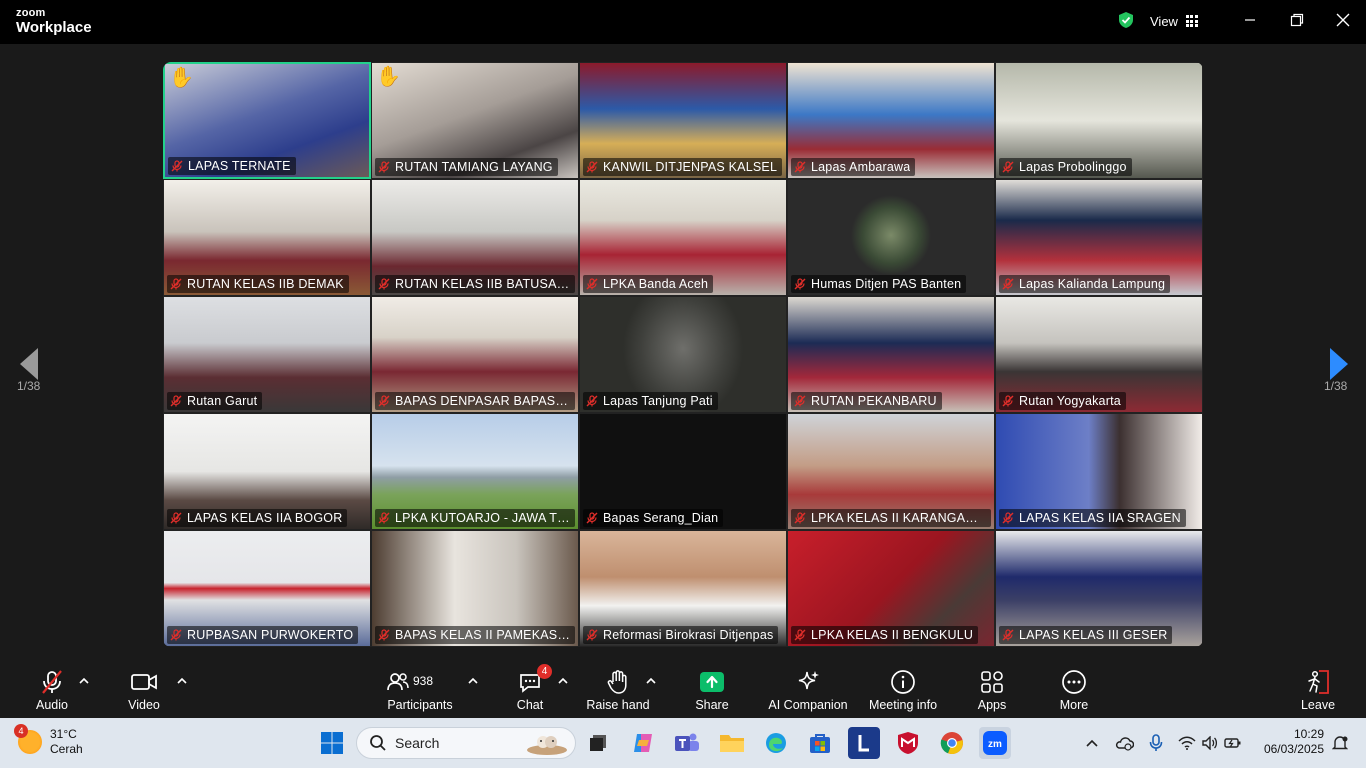 The height and width of the screenshot is (768, 1366). I want to click on participant-tile: Lapas Ambarawa, so click(891, 120).